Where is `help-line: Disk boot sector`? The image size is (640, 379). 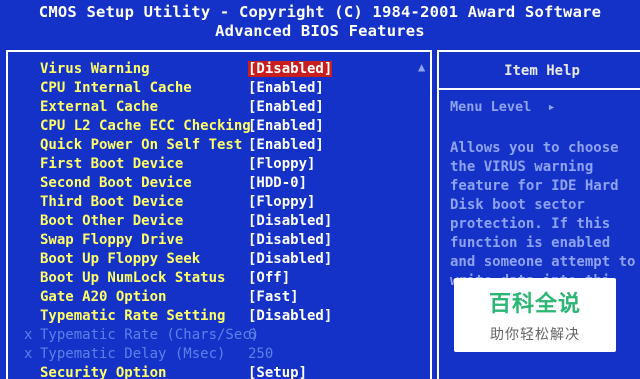 help-line: Disk boot sector is located at coordinates (517, 205).